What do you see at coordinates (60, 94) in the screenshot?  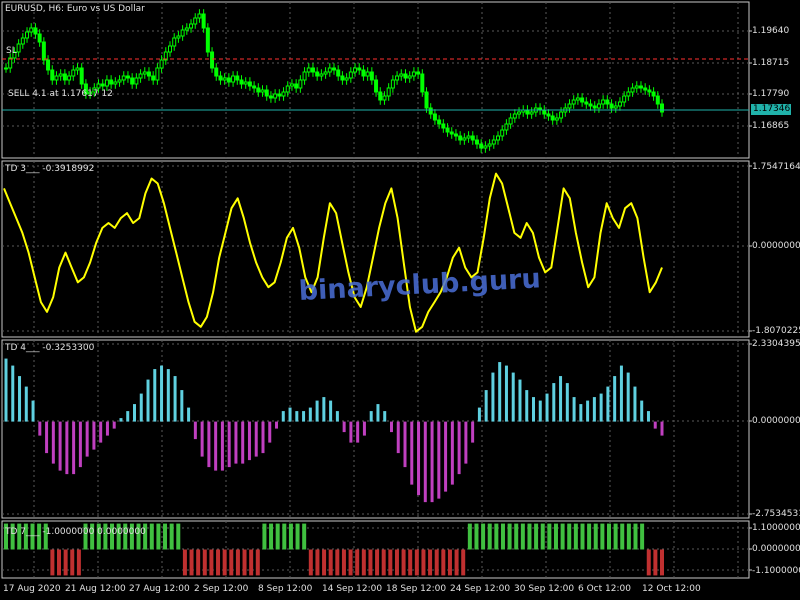 I see `sell-order-label: SELL 4.1 at 1.17617 12` at bounding box center [60, 94].